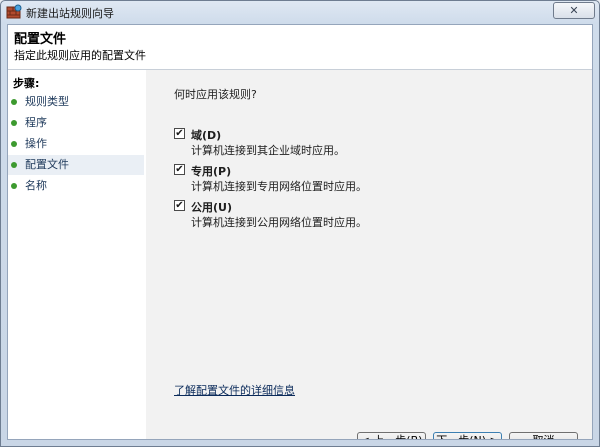 This screenshot has height=447, width=600. I want to click on step-label: 配置文件, so click(47, 164).